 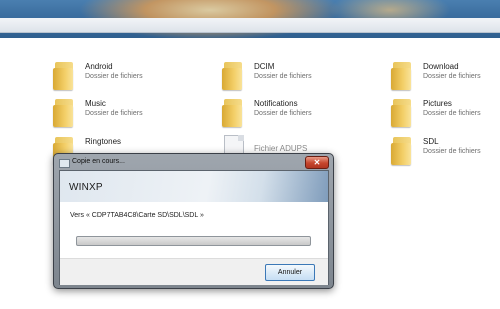 What do you see at coordinates (64, 163) in the screenshot?
I see `copy-icon` at bounding box center [64, 163].